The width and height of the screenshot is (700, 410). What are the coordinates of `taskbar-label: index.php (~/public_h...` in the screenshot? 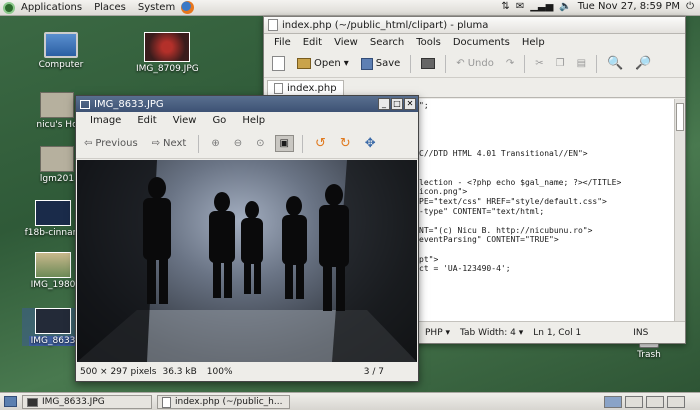 It's located at (229, 402).